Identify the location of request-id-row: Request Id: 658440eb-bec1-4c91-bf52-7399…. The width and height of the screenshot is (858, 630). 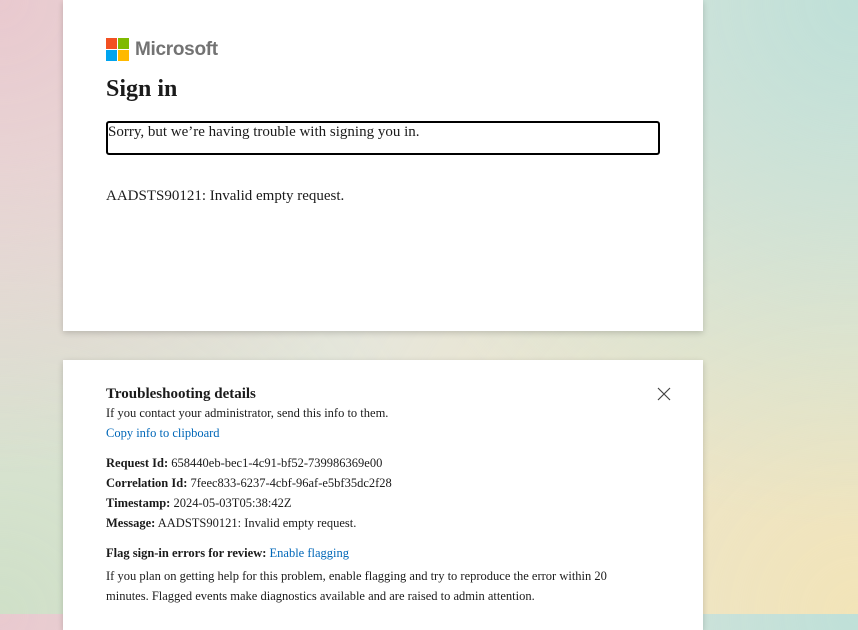
(244, 463).